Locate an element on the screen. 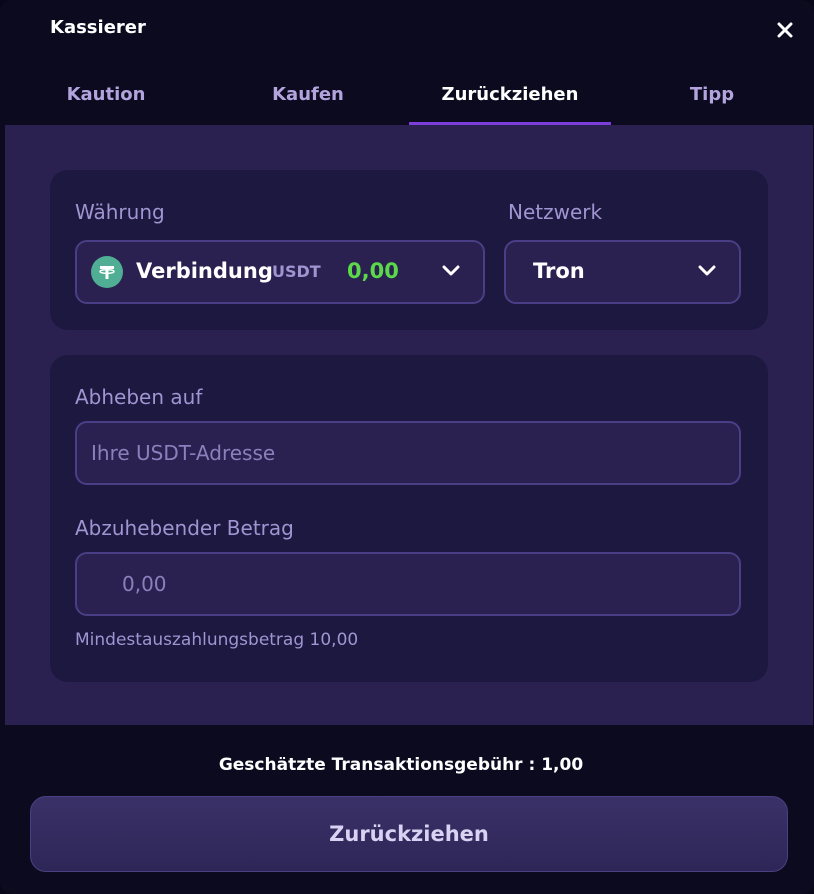  close-icon is located at coordinates (785, 30).